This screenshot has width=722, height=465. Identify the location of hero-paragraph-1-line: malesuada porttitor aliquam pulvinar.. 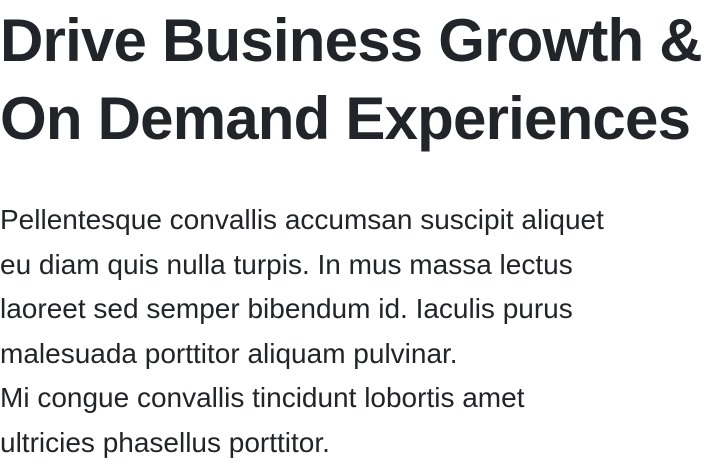
(361, 354).